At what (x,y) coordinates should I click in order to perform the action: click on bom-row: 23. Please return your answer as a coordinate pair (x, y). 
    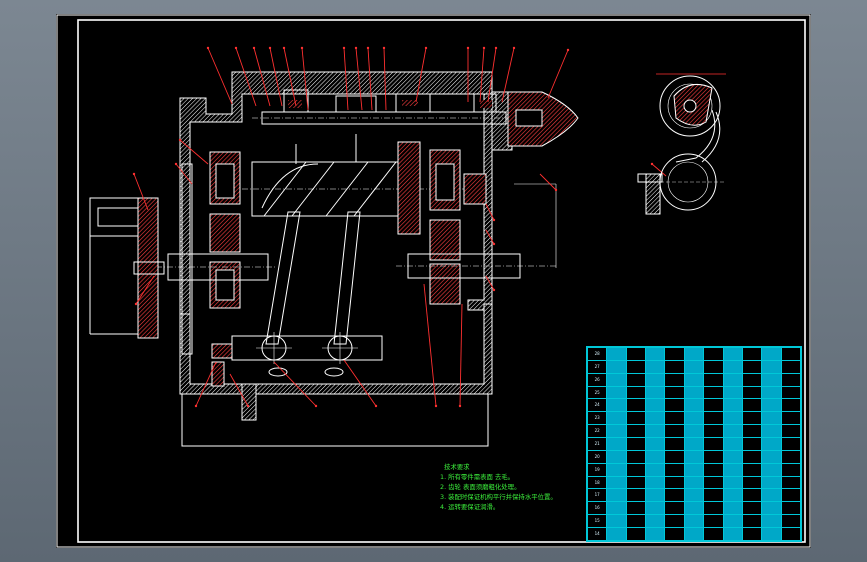
    Looking at the image, I should click on (694, 418).